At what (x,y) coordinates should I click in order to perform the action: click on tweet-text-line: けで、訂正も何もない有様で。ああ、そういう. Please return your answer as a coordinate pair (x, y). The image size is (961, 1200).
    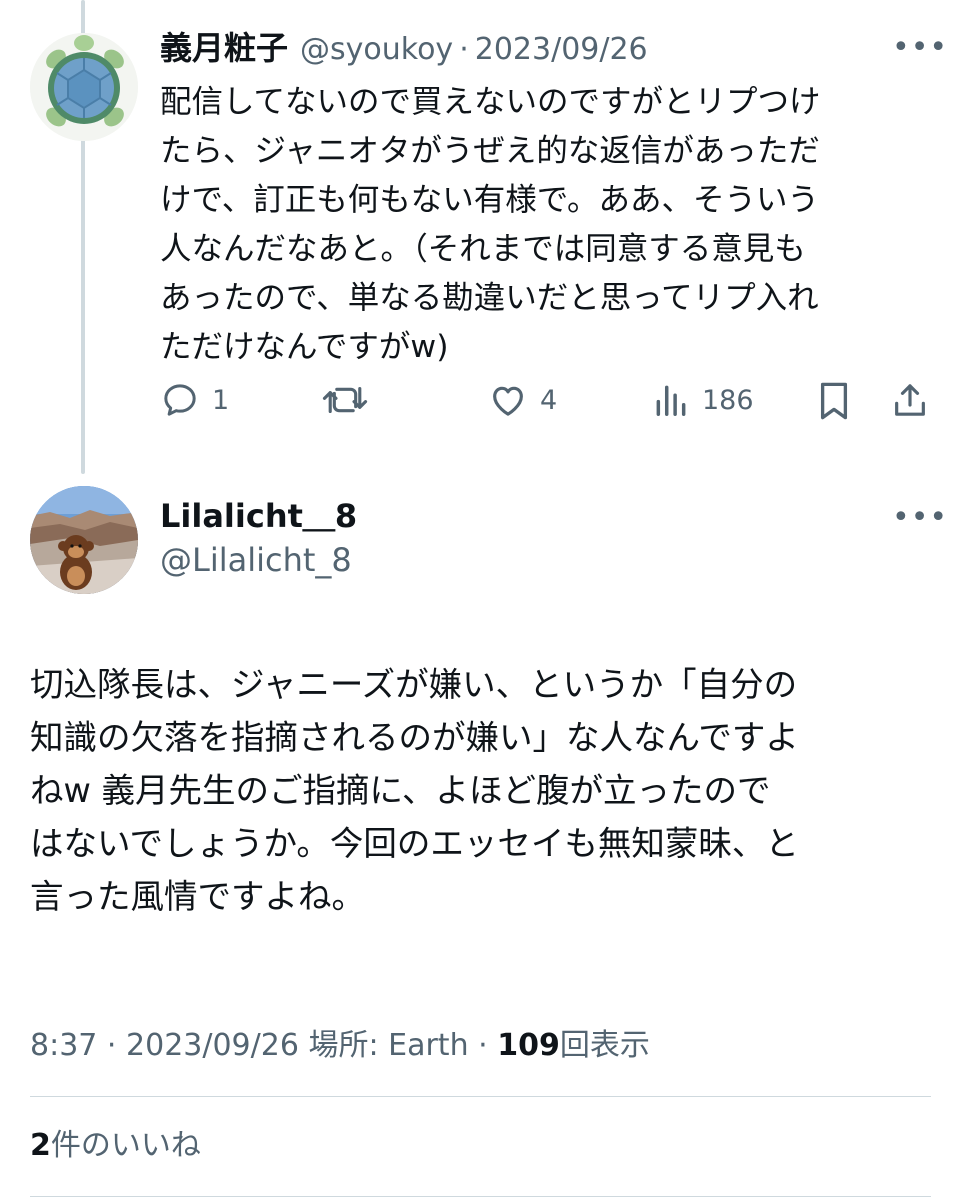
    Looking at the image, I should click on (489, 200).